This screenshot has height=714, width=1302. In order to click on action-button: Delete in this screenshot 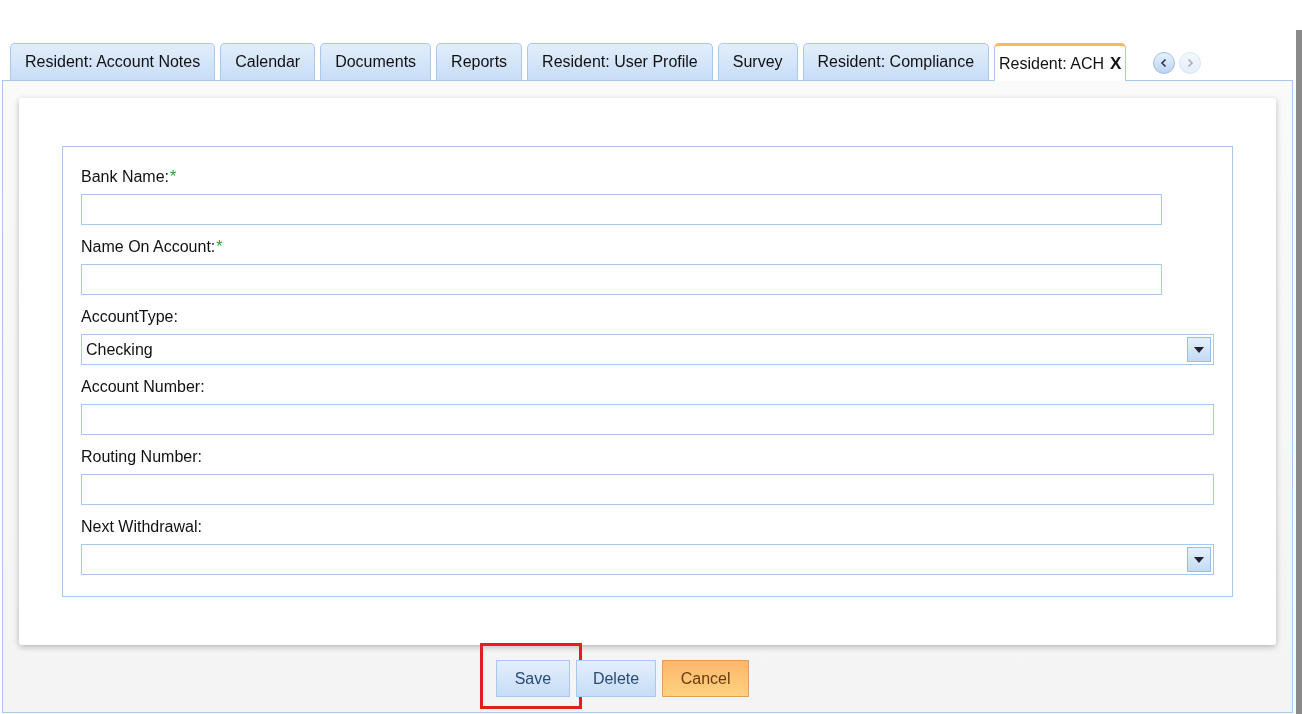, I will do `click(616, 678)`.